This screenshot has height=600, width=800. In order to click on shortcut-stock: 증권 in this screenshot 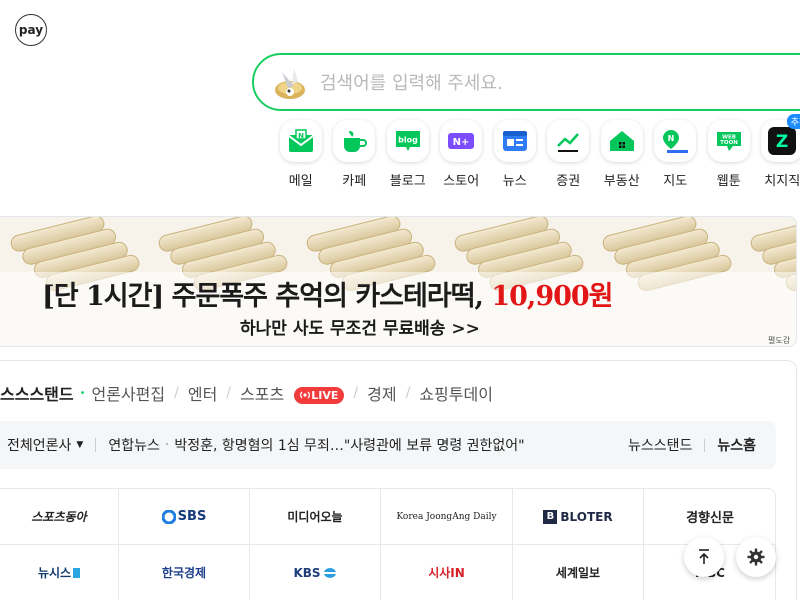, I will do `click(569, 154)`.